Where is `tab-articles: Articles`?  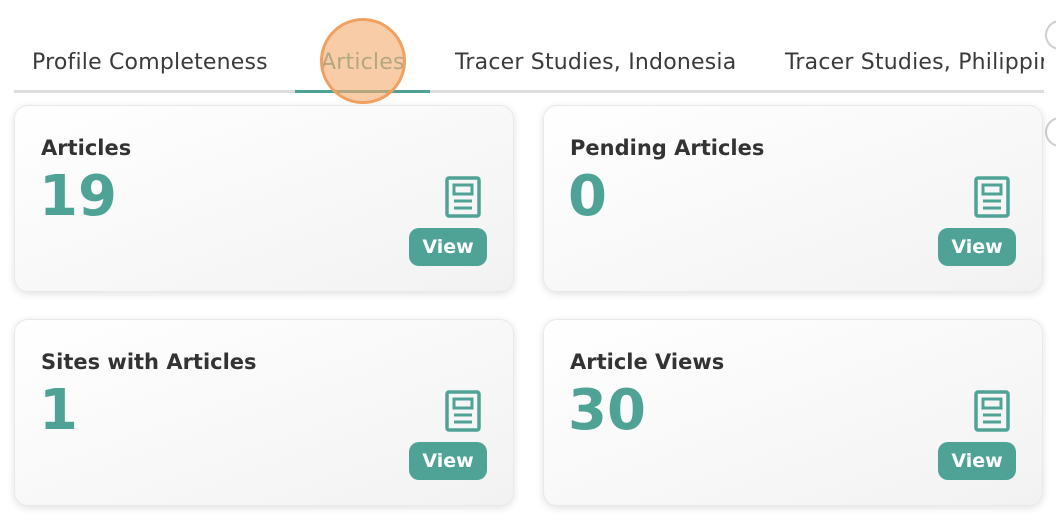
tab-articles: Articles is located at coordinates (363, 62).